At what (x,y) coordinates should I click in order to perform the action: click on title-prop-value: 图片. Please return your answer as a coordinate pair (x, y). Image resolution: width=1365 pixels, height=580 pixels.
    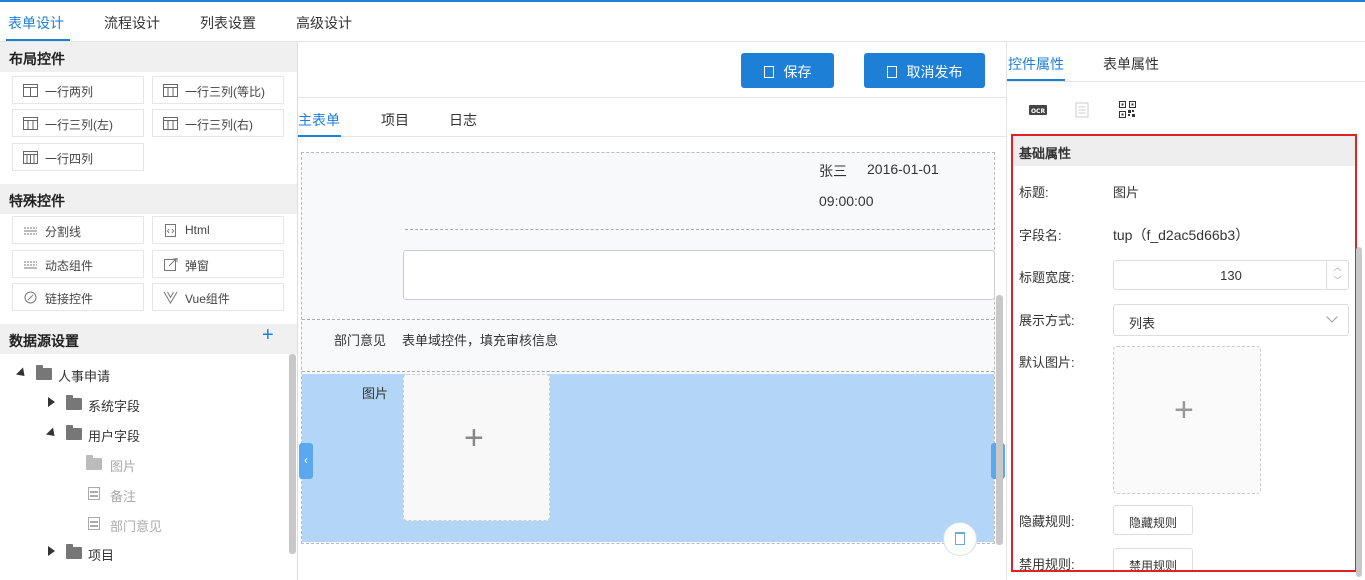
    Looking at the image, I should click on (1126, 192).